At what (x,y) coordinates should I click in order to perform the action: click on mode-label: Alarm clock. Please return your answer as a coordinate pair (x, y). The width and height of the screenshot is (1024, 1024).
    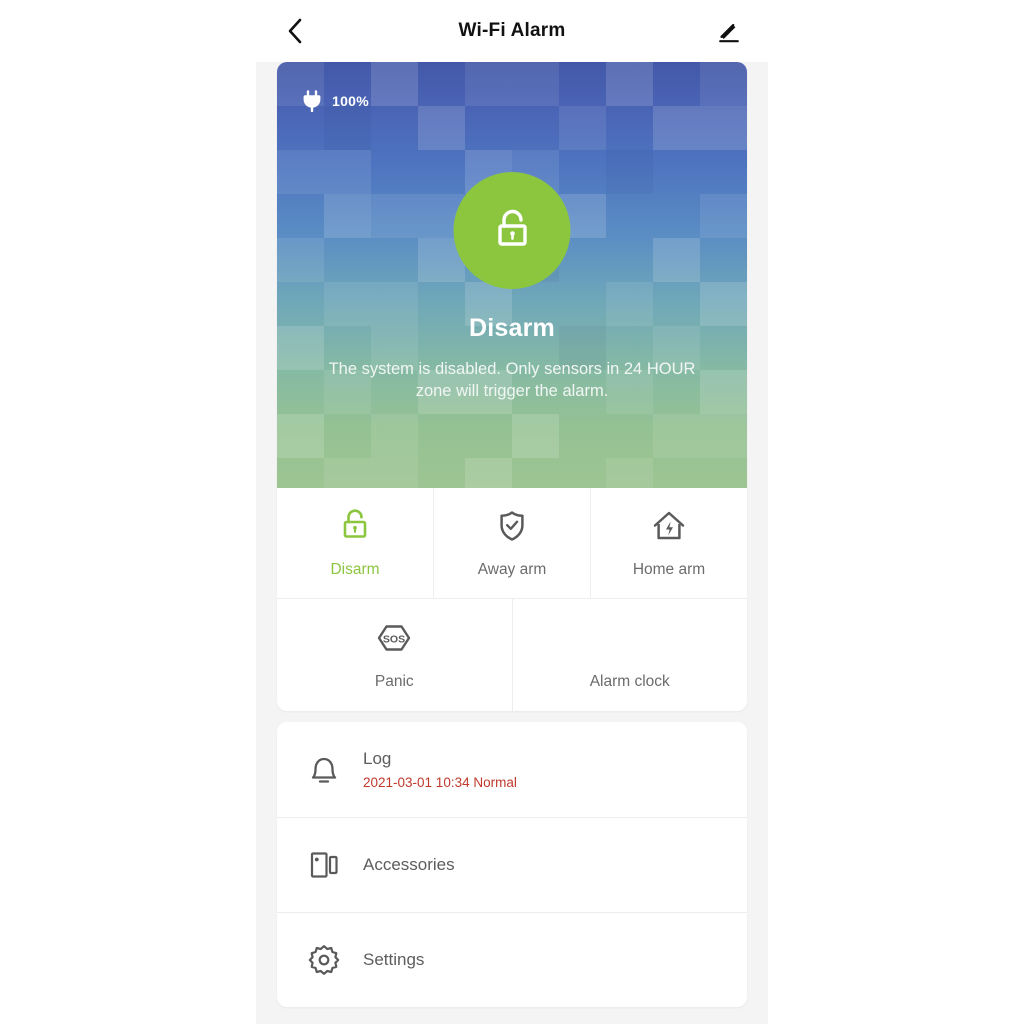
    Looking at the image, I should click on (629, 681).